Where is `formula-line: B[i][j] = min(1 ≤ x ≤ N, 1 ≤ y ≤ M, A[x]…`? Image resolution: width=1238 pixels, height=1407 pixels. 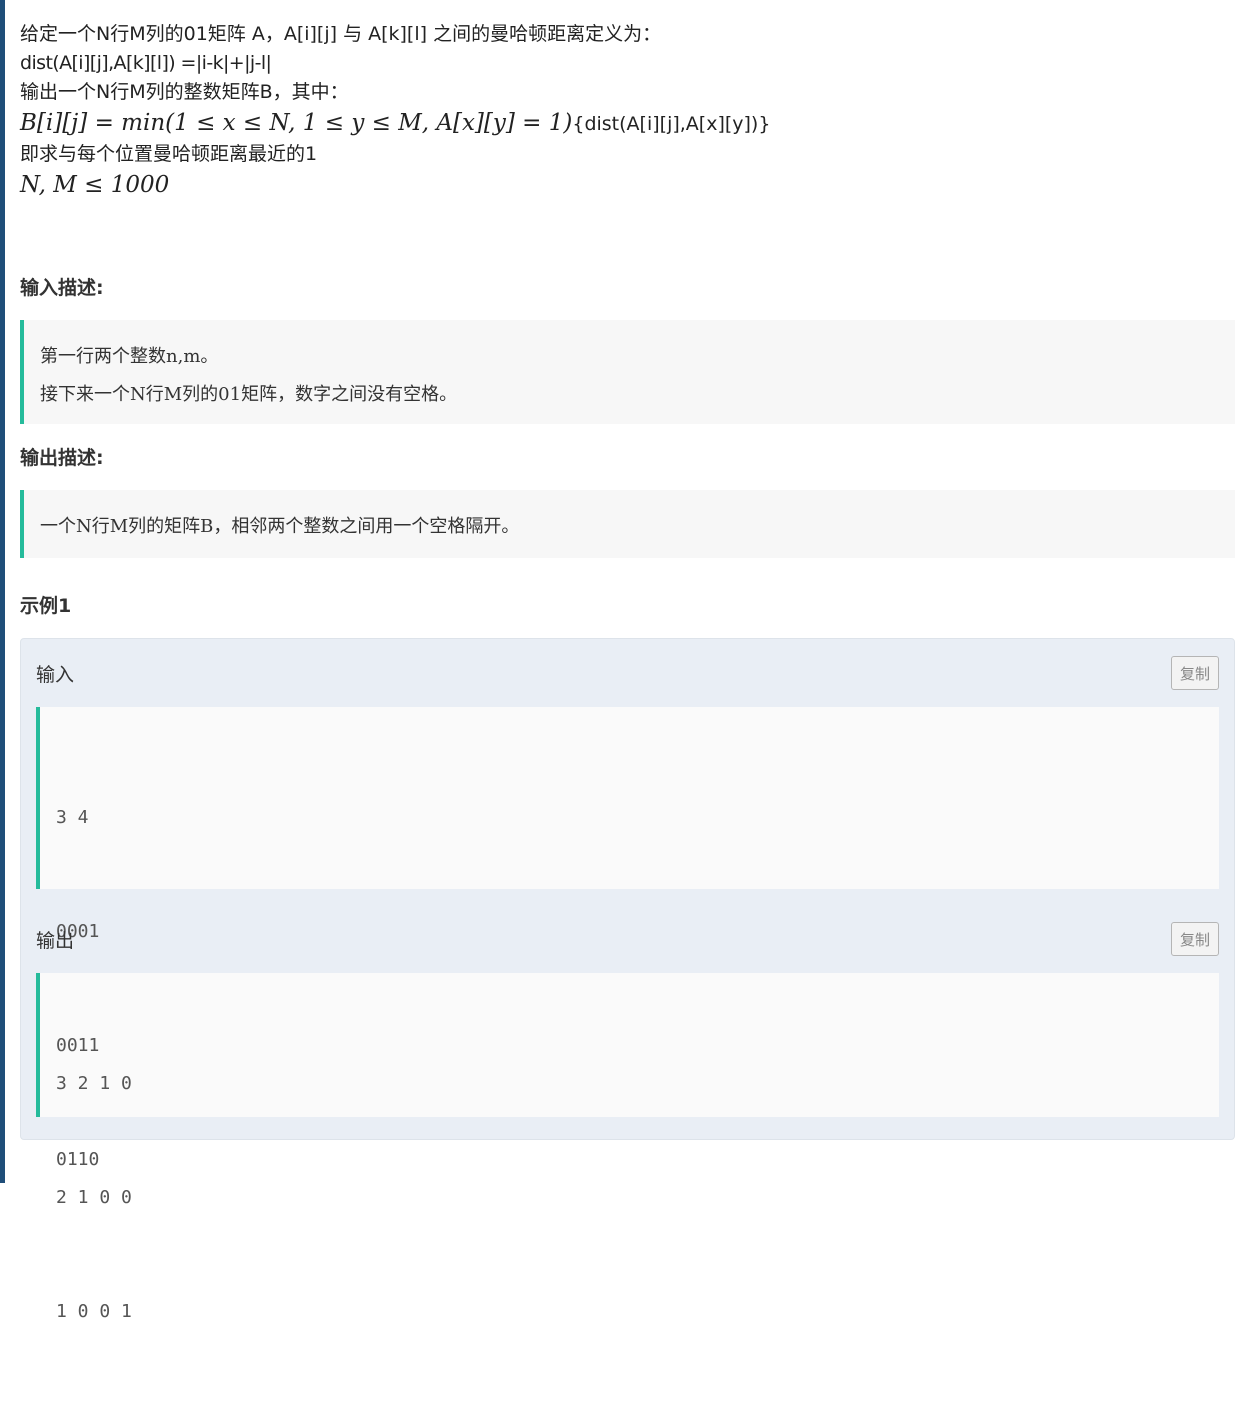 formula-line: B[i][j] = min(1 ≤ x ≤ N, 1 ≤ y ≤ M, A[x]… is located at coordinates (627, 123).